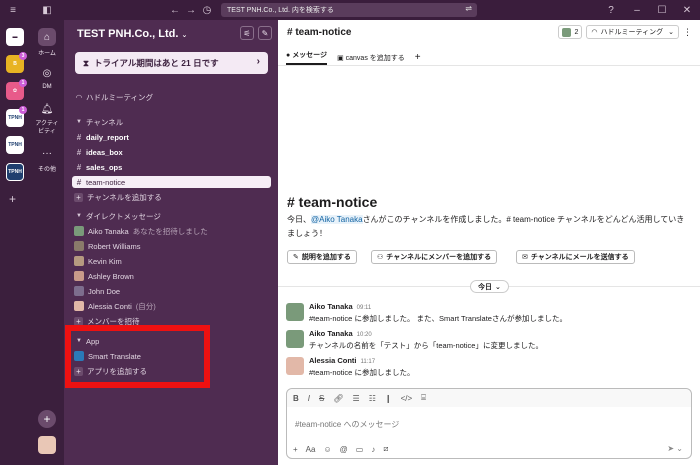  Describe the element at coordinates (380, 257) in the screenshot. I see `person-add-icon: ⚇` at that location.